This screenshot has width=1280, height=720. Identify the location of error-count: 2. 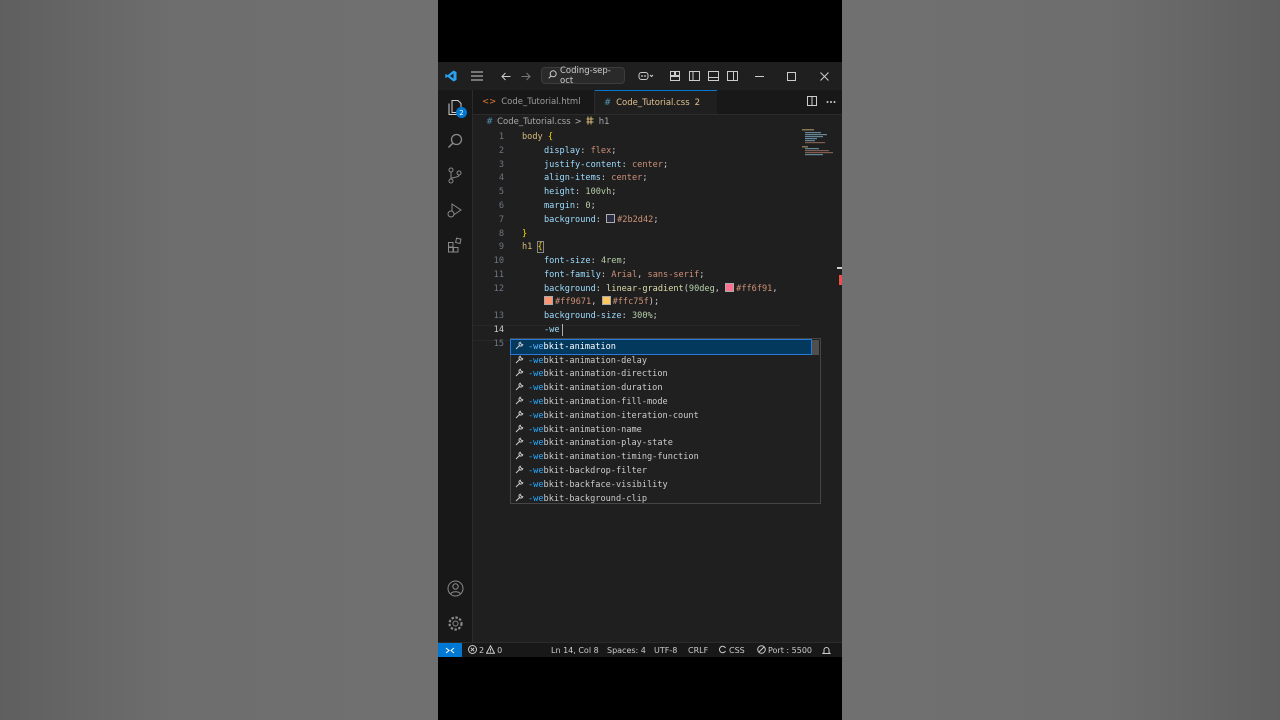
(482, 650).